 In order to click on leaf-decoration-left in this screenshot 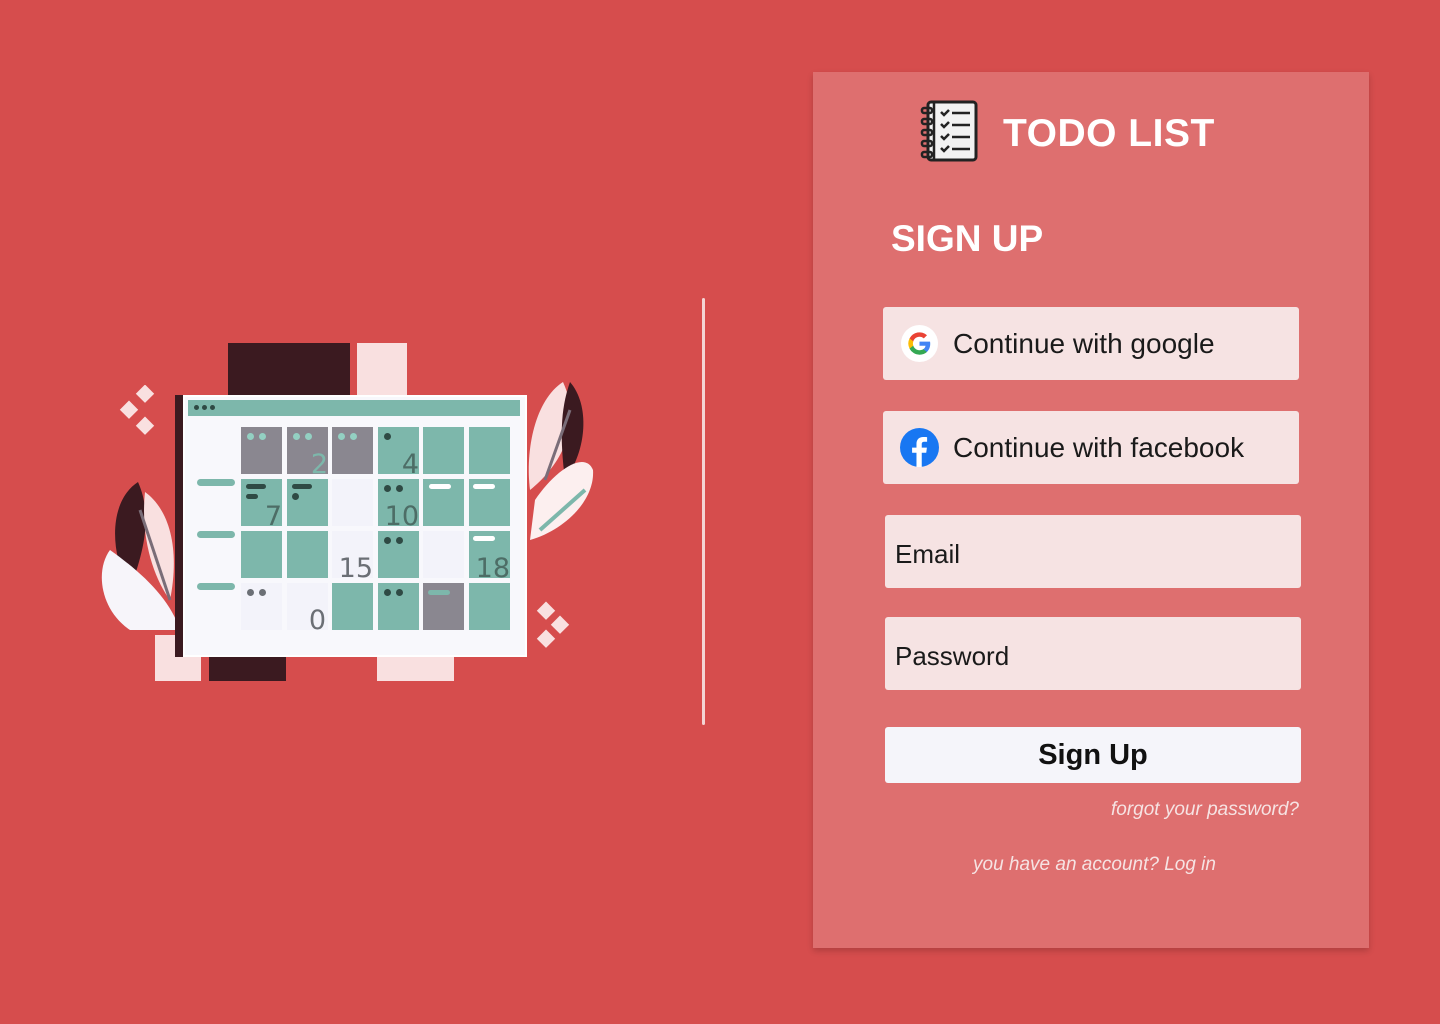, I will do `click(140, 556)`.